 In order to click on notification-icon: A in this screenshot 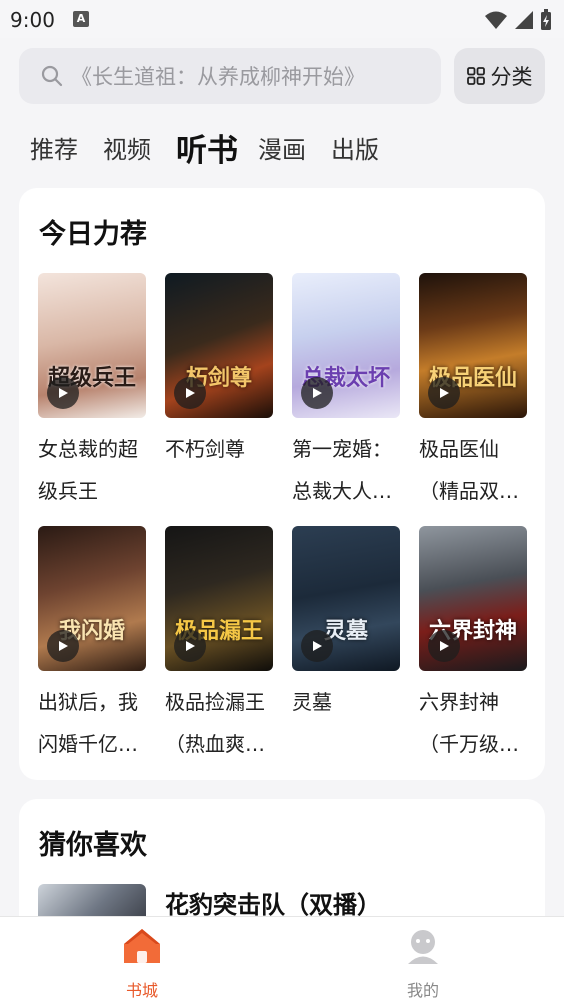, I will do `click(81, 19)`.